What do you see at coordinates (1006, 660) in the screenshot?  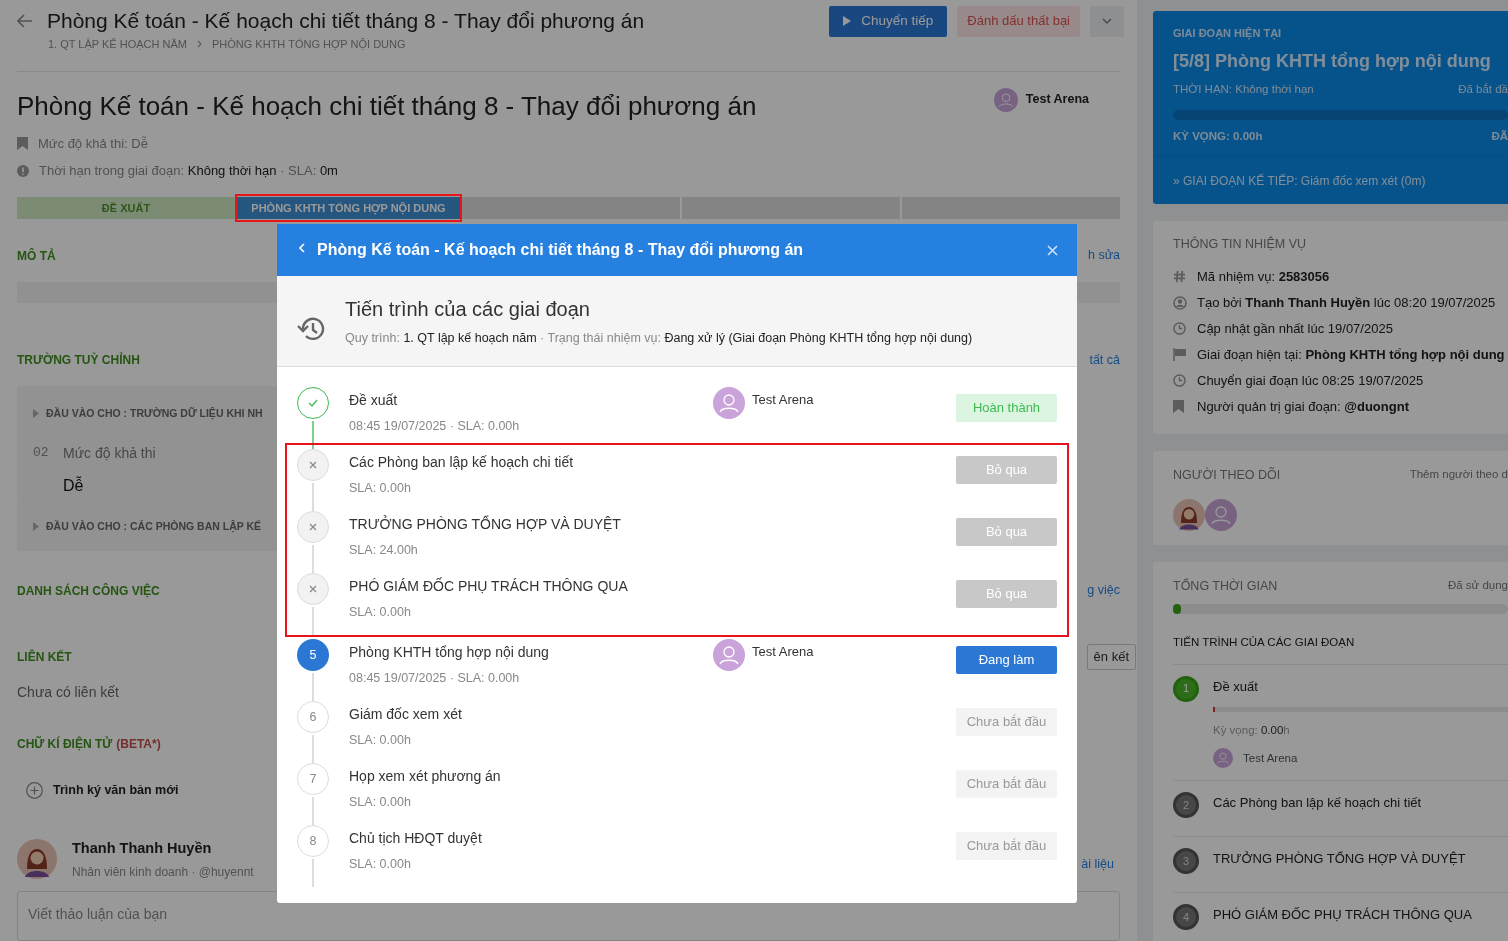 I see `status-badge: Đang làm` at bounding box center [1006, 660].